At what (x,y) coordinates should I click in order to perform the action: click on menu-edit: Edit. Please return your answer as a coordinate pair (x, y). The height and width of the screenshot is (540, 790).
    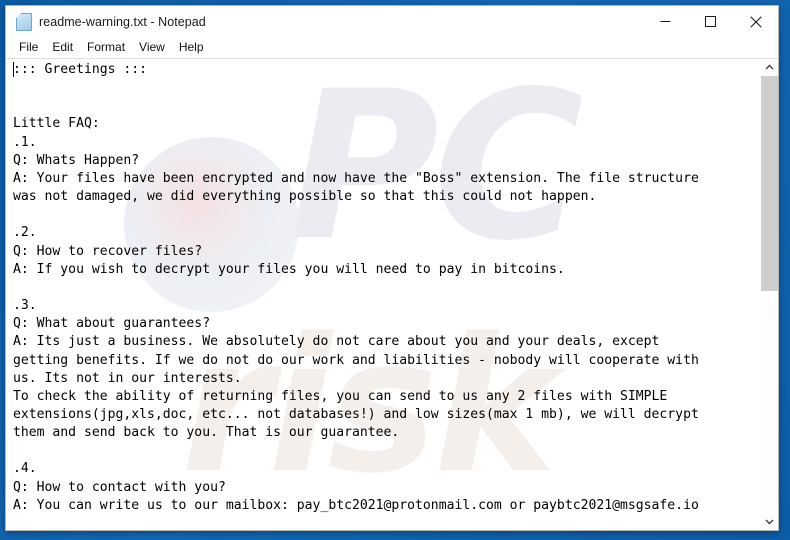
    Looking at the image, I should click on (62, 47).